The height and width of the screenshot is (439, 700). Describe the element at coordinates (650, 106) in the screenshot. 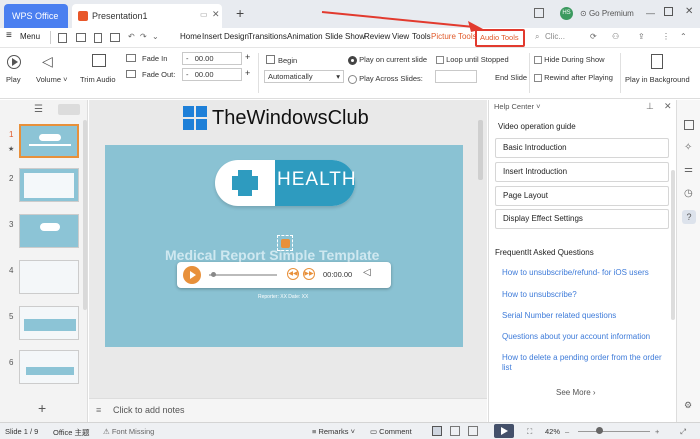

I see `pin-icon: ⊥` at that location.